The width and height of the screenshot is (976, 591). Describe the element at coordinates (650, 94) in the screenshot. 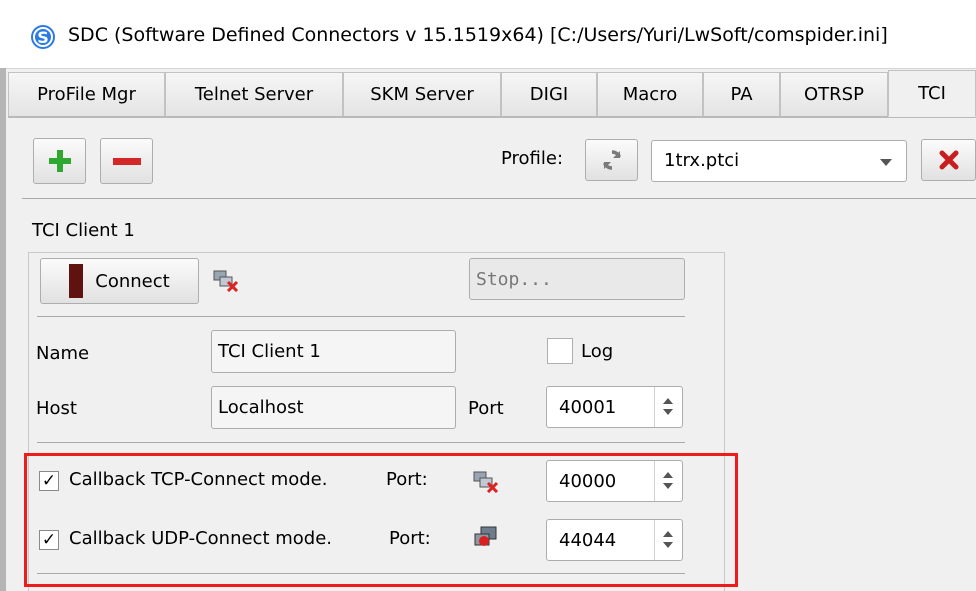

I see `tab-macro: Macro` at that location.